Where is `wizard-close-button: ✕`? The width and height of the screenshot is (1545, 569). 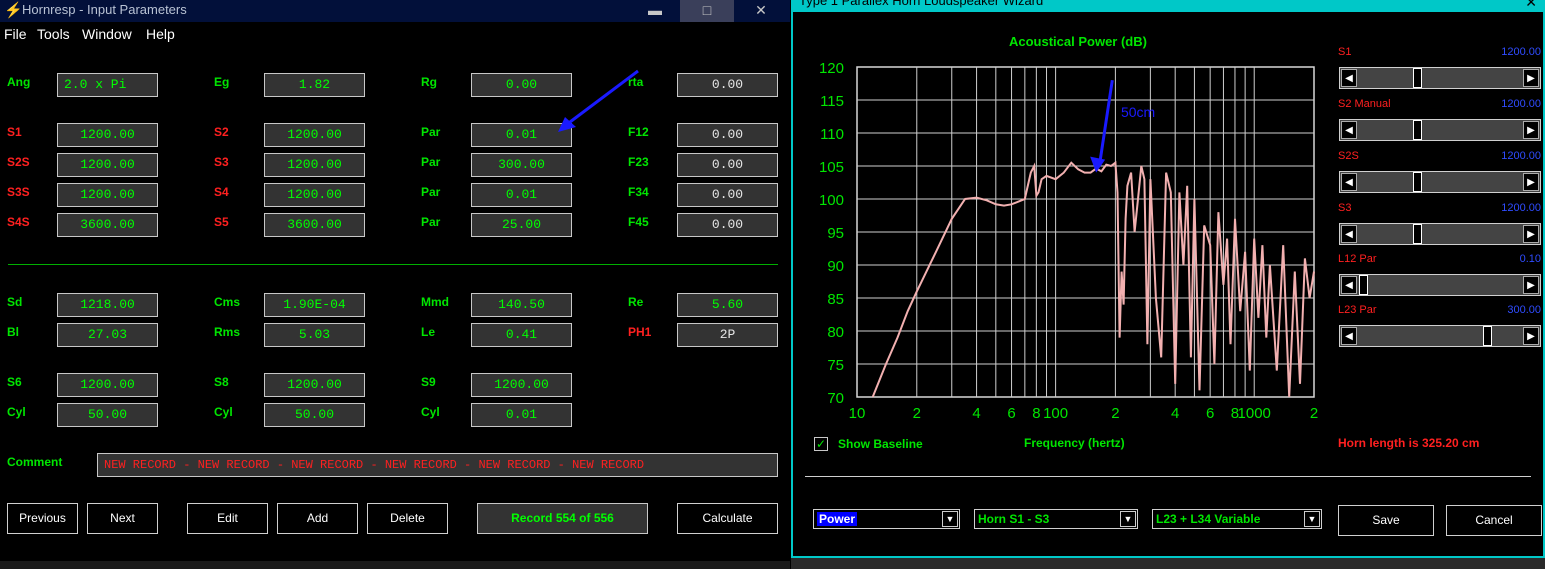 wizard-close-button: ✕ is located at coordinates (1531, 5).